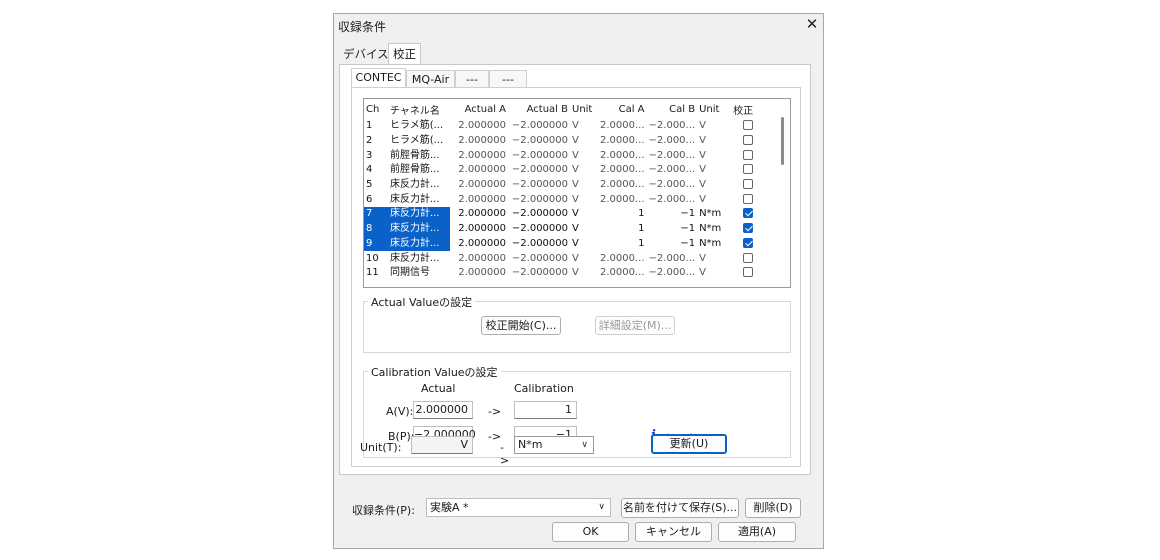  What do you see at coordinates (369, 155) in the screenshot?
I see `cell-ch: 3` at bounding box center [369, 155].